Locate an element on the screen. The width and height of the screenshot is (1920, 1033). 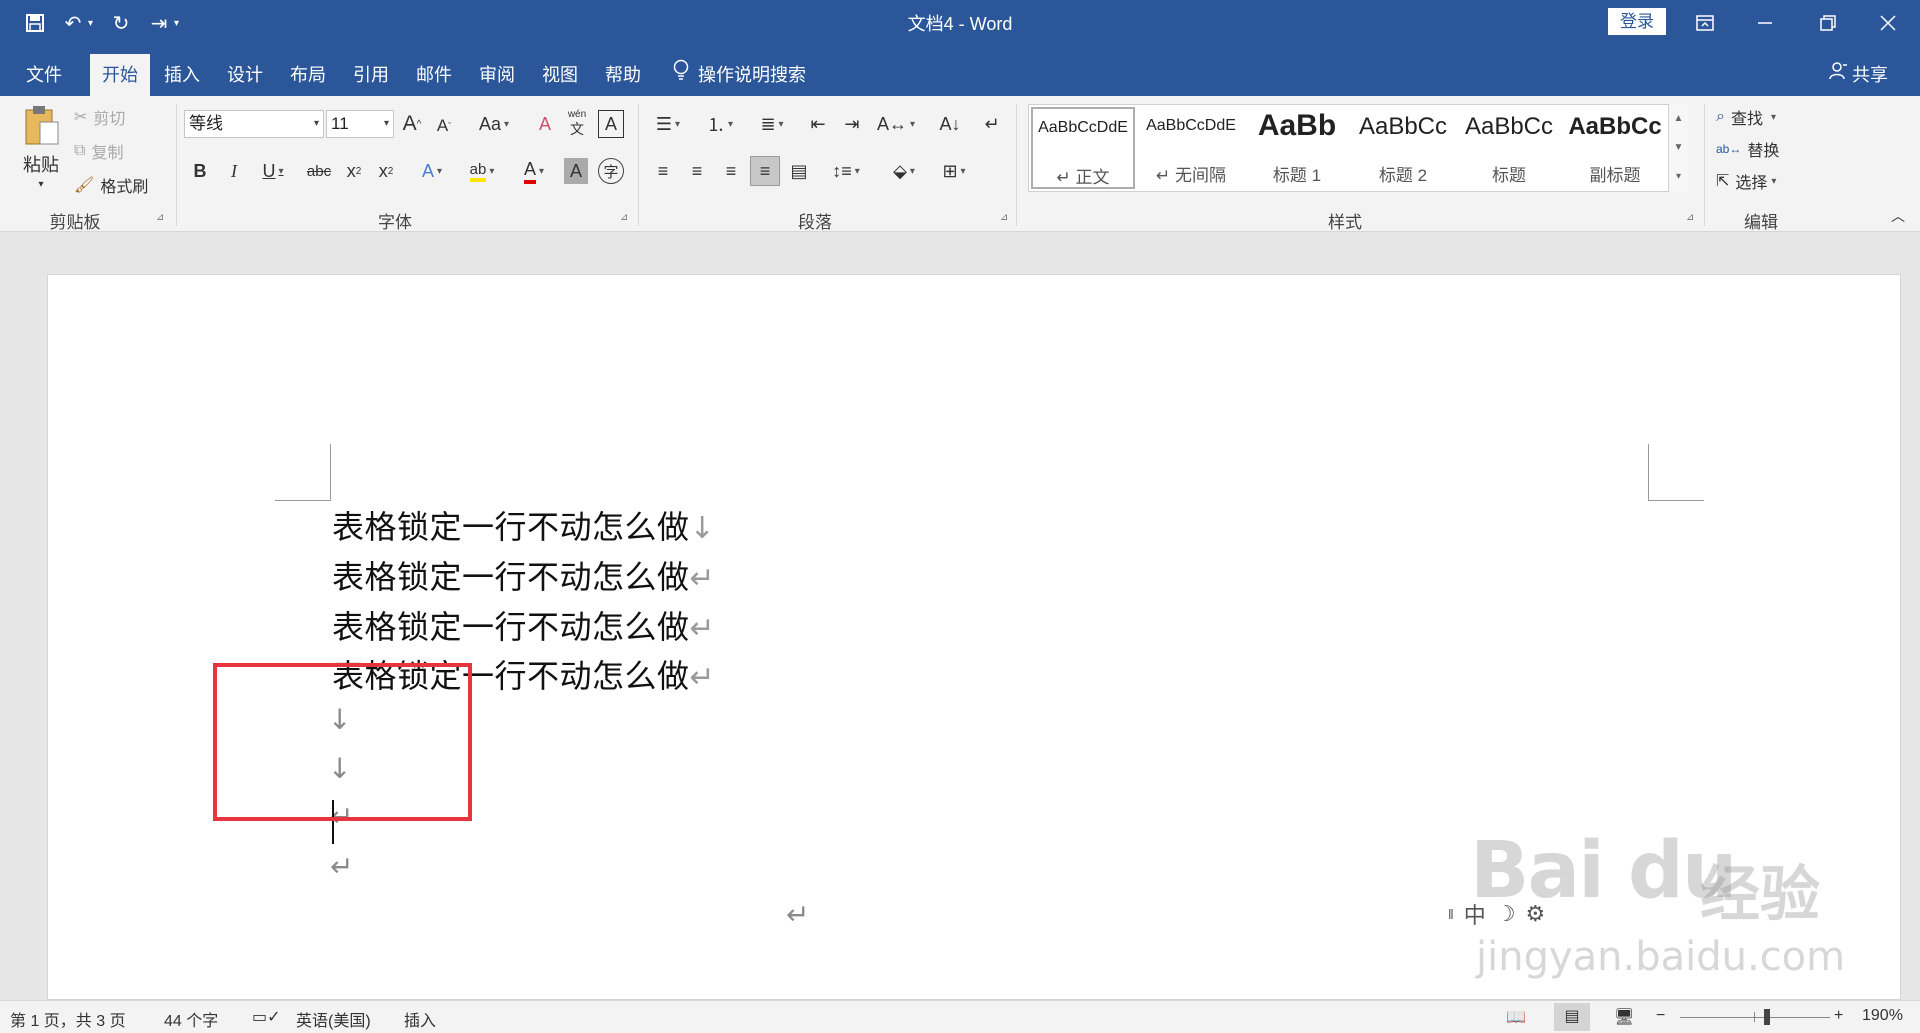
strikethrough-icon: abc is located at coordinates (319, 171).